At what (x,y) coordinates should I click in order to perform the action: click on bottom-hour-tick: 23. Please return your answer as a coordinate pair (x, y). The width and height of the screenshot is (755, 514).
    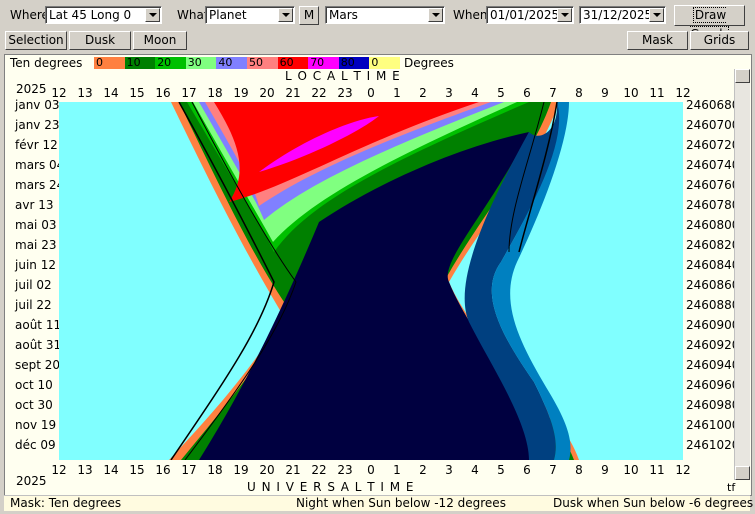
    Looking at the image, I should click on (345, 470).